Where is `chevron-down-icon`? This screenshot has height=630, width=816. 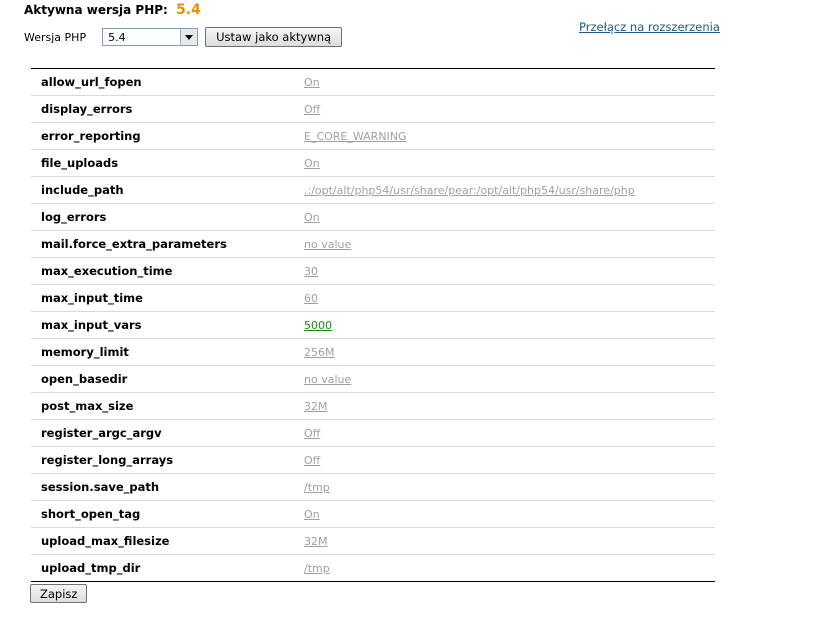 chevron-down-icon is located at coordinates (189, 37).